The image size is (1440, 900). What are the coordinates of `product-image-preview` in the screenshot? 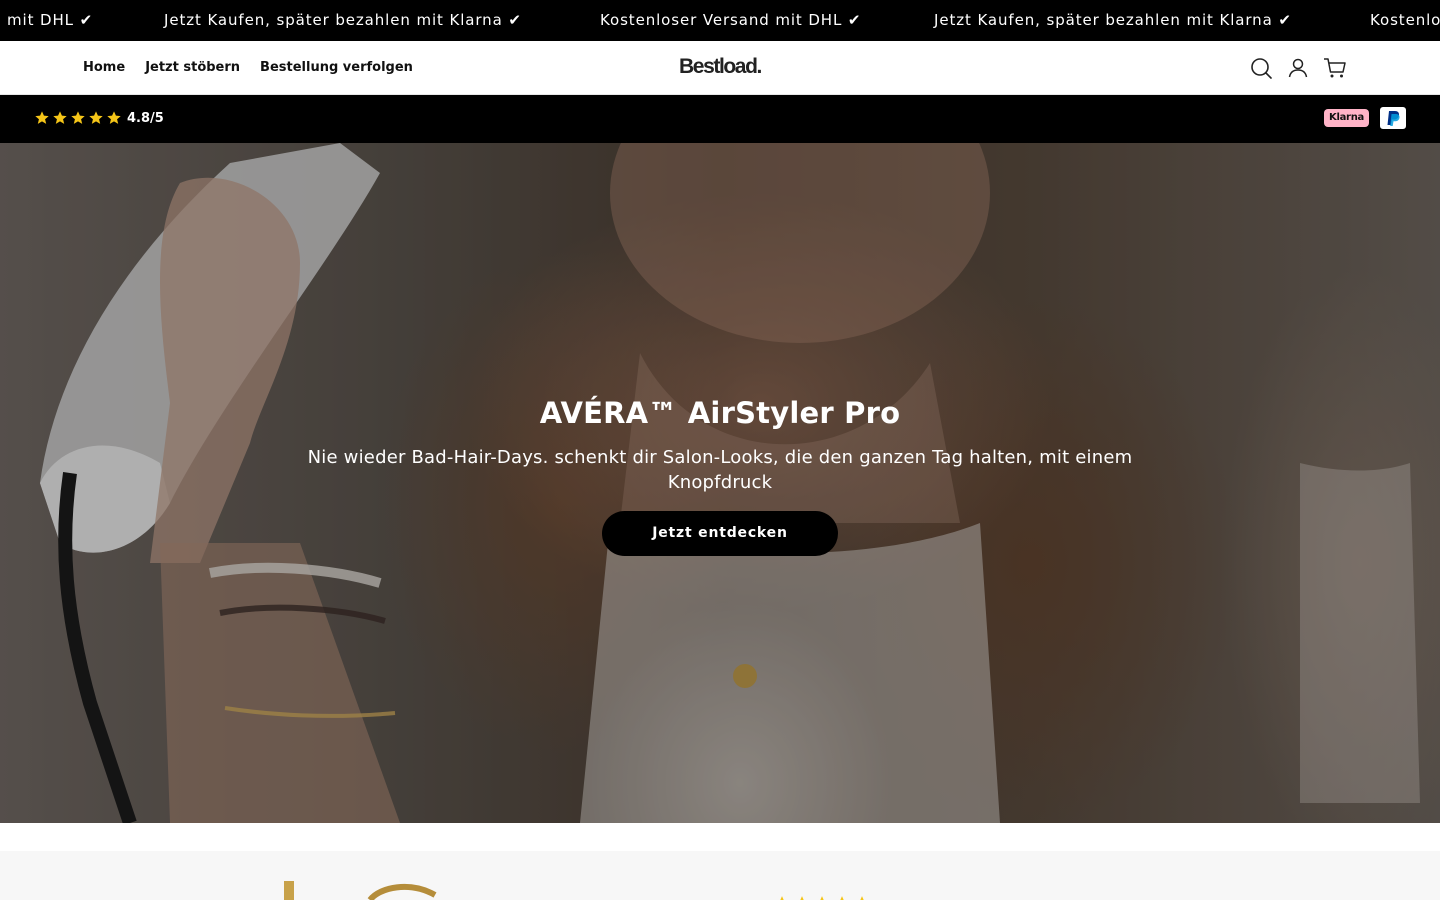 It's located at (360, 890).